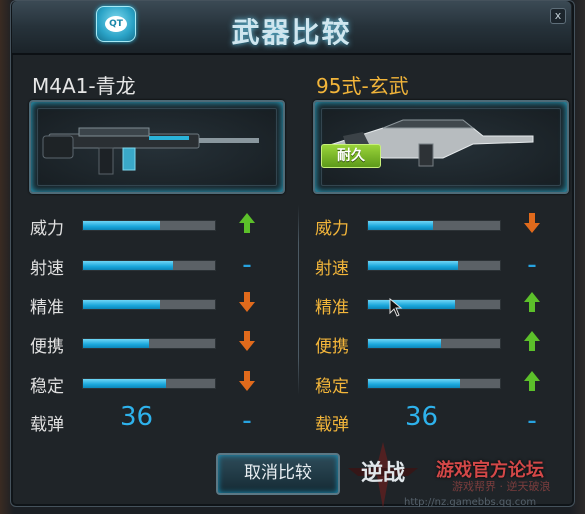 This screenshot has height=514, width=585. I want to click on right-weapon-card: 耐久, so click(441, 147).